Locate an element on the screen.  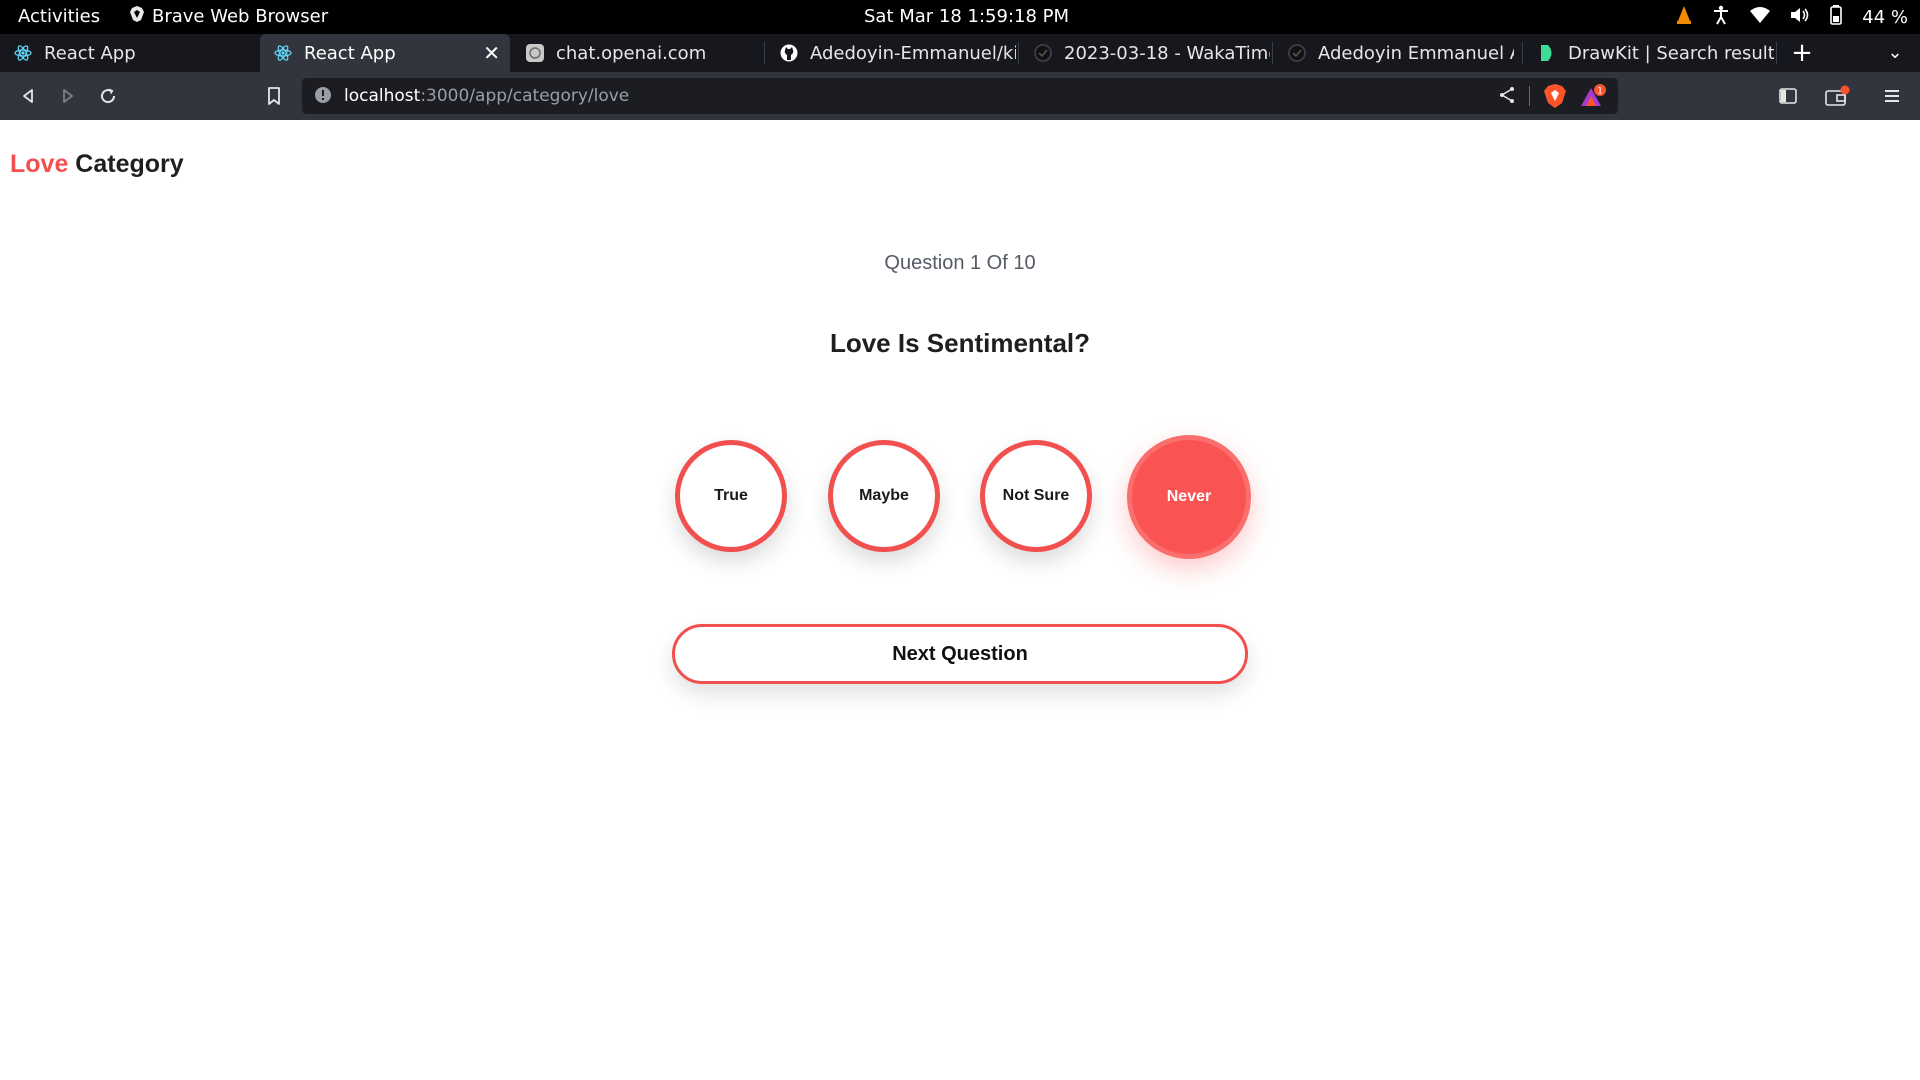
tab-label: DrawKit | Search result f is located at coordinates (1671, 53).